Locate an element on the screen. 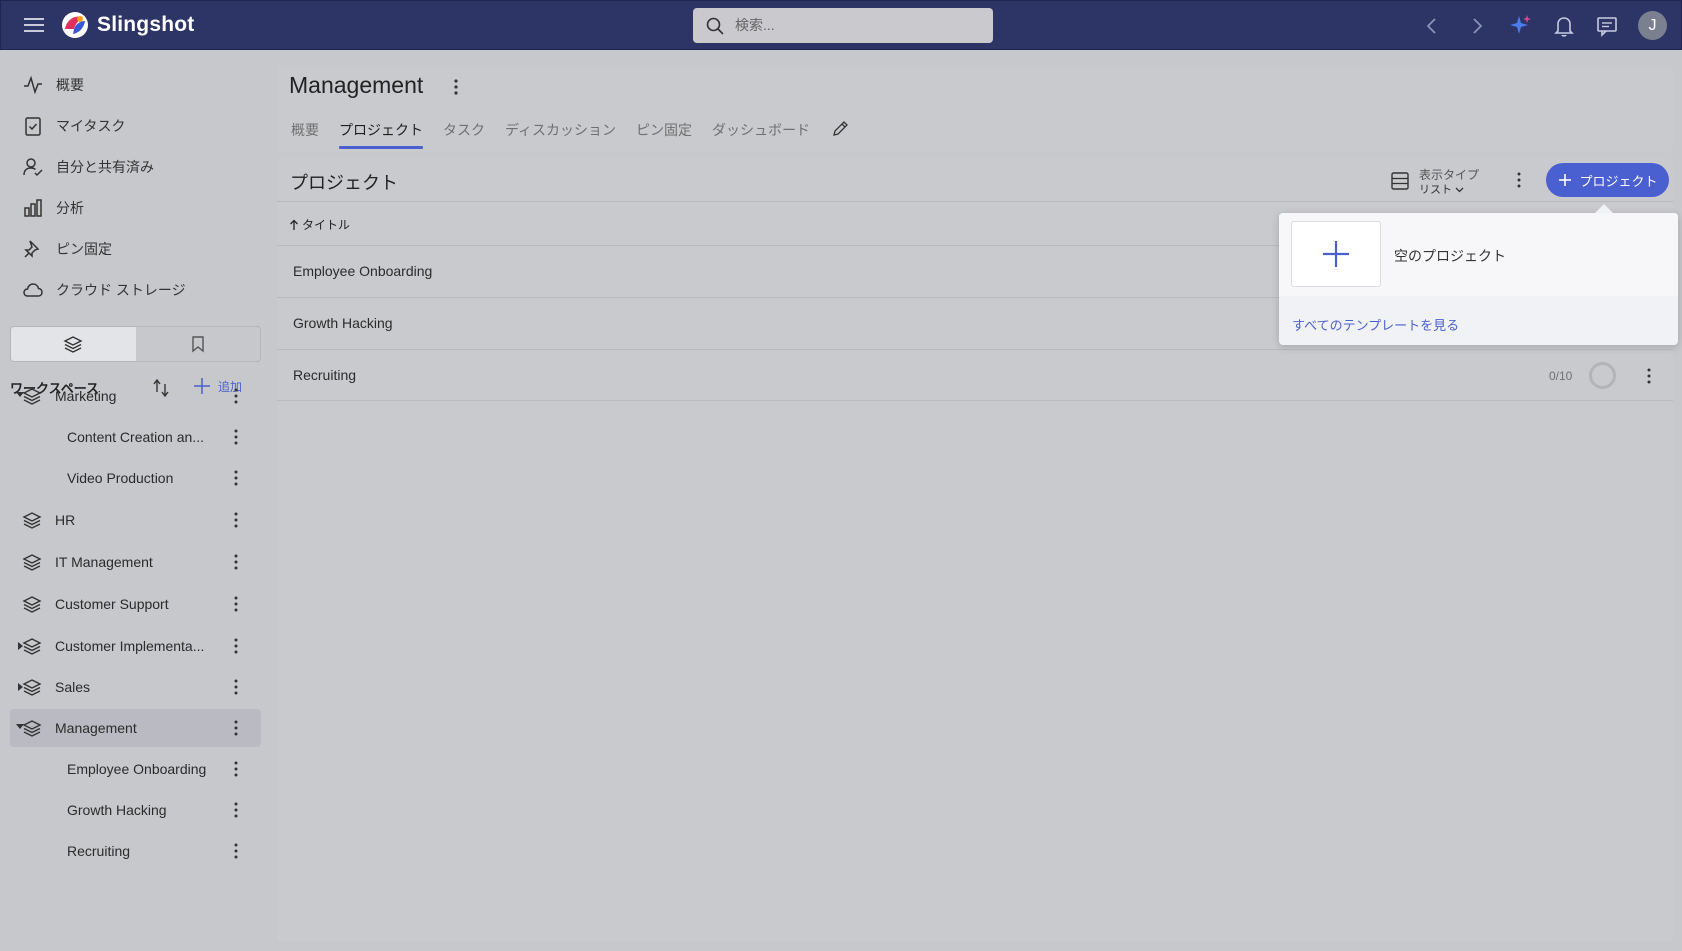  workspace-item: Customer Support is located at coordinates (135, 604).